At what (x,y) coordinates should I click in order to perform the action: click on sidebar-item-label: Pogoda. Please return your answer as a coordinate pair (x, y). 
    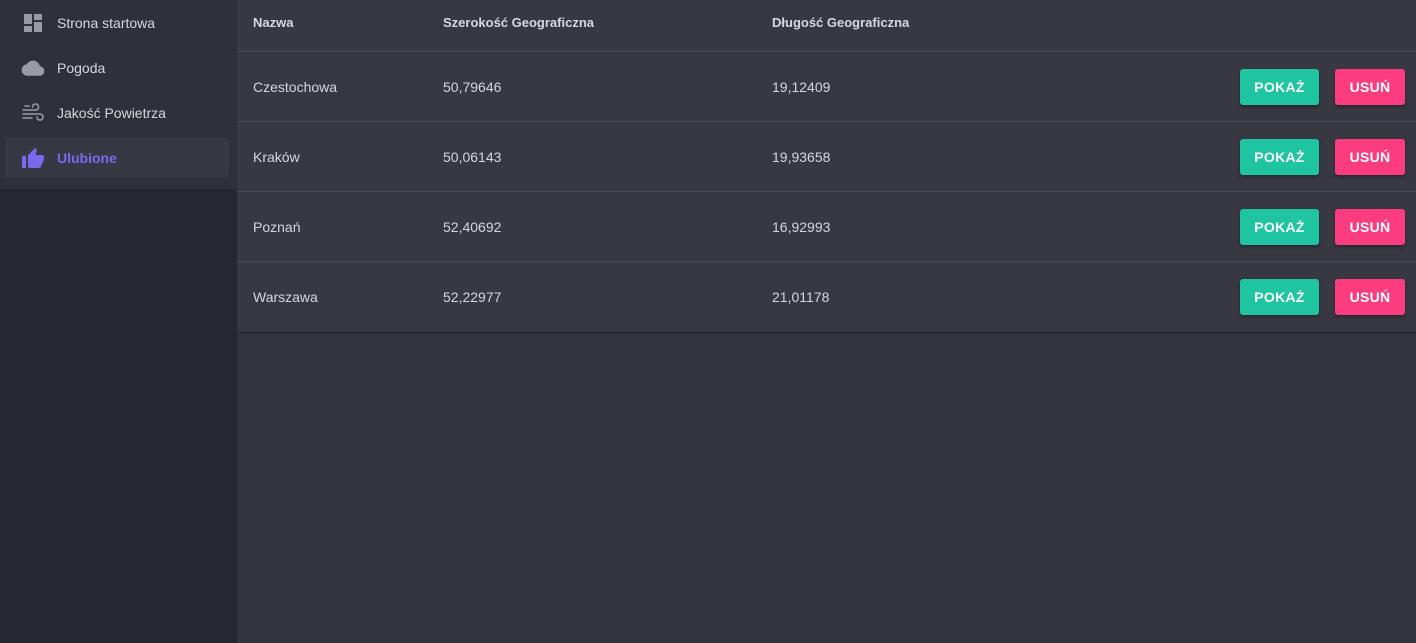
    Looking at the image, I should click on (81, 68).